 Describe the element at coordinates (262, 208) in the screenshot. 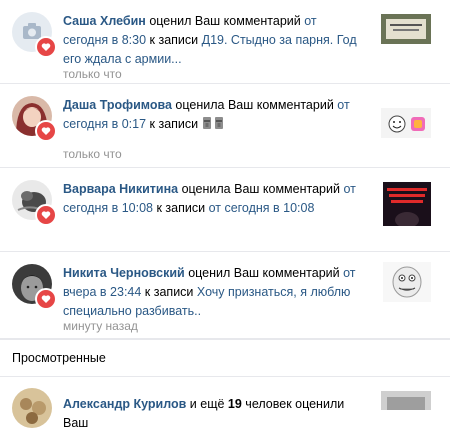

I see `post-link: от сегодня в 10:08` at that location.